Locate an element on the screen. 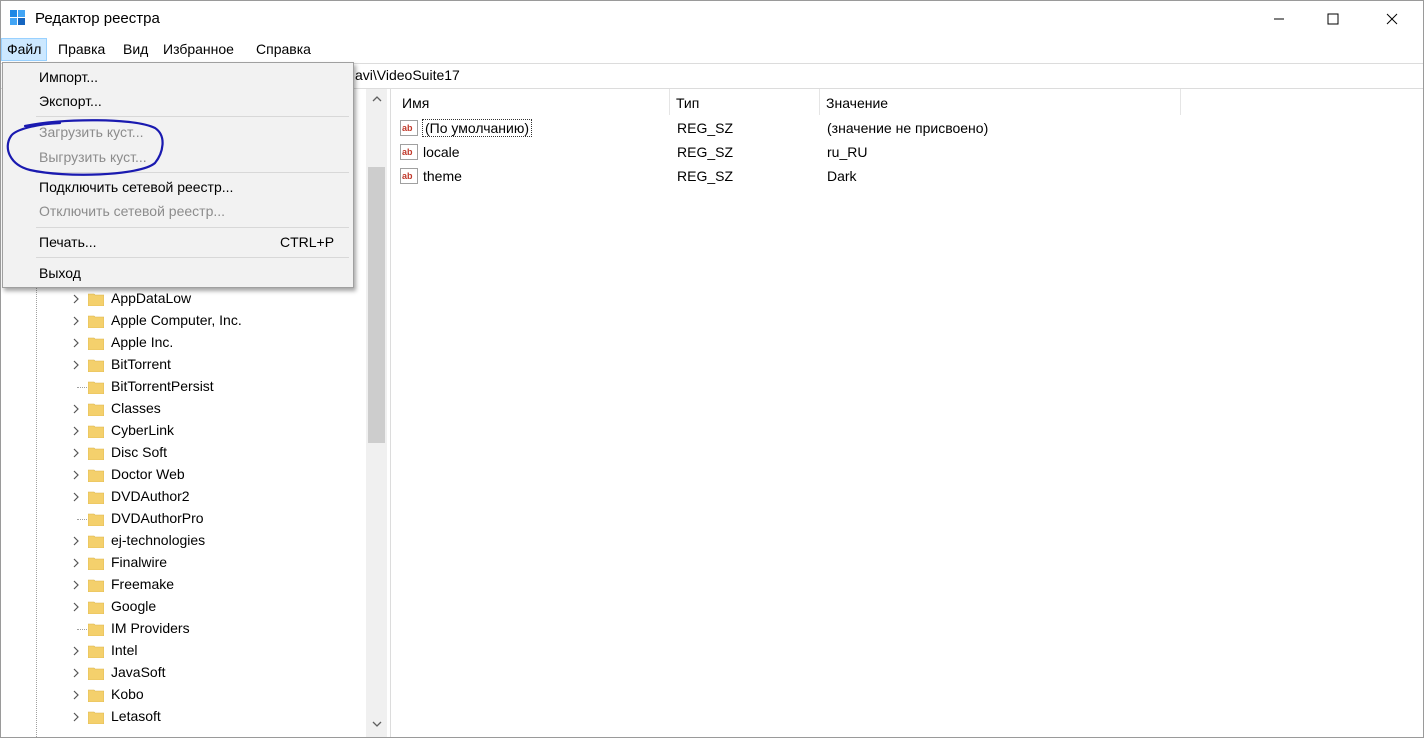  chevron-down-icon is located at coordinates (376, 724).